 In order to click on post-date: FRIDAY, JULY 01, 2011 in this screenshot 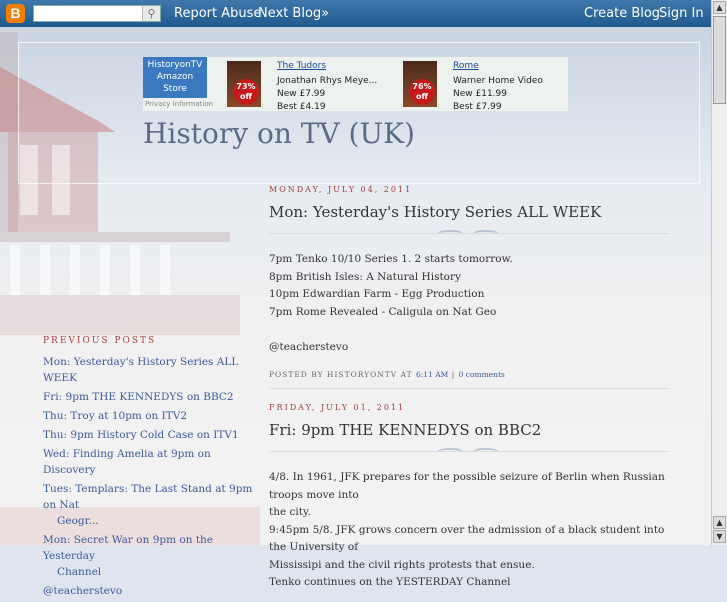, I will do `click(337, 407)`.